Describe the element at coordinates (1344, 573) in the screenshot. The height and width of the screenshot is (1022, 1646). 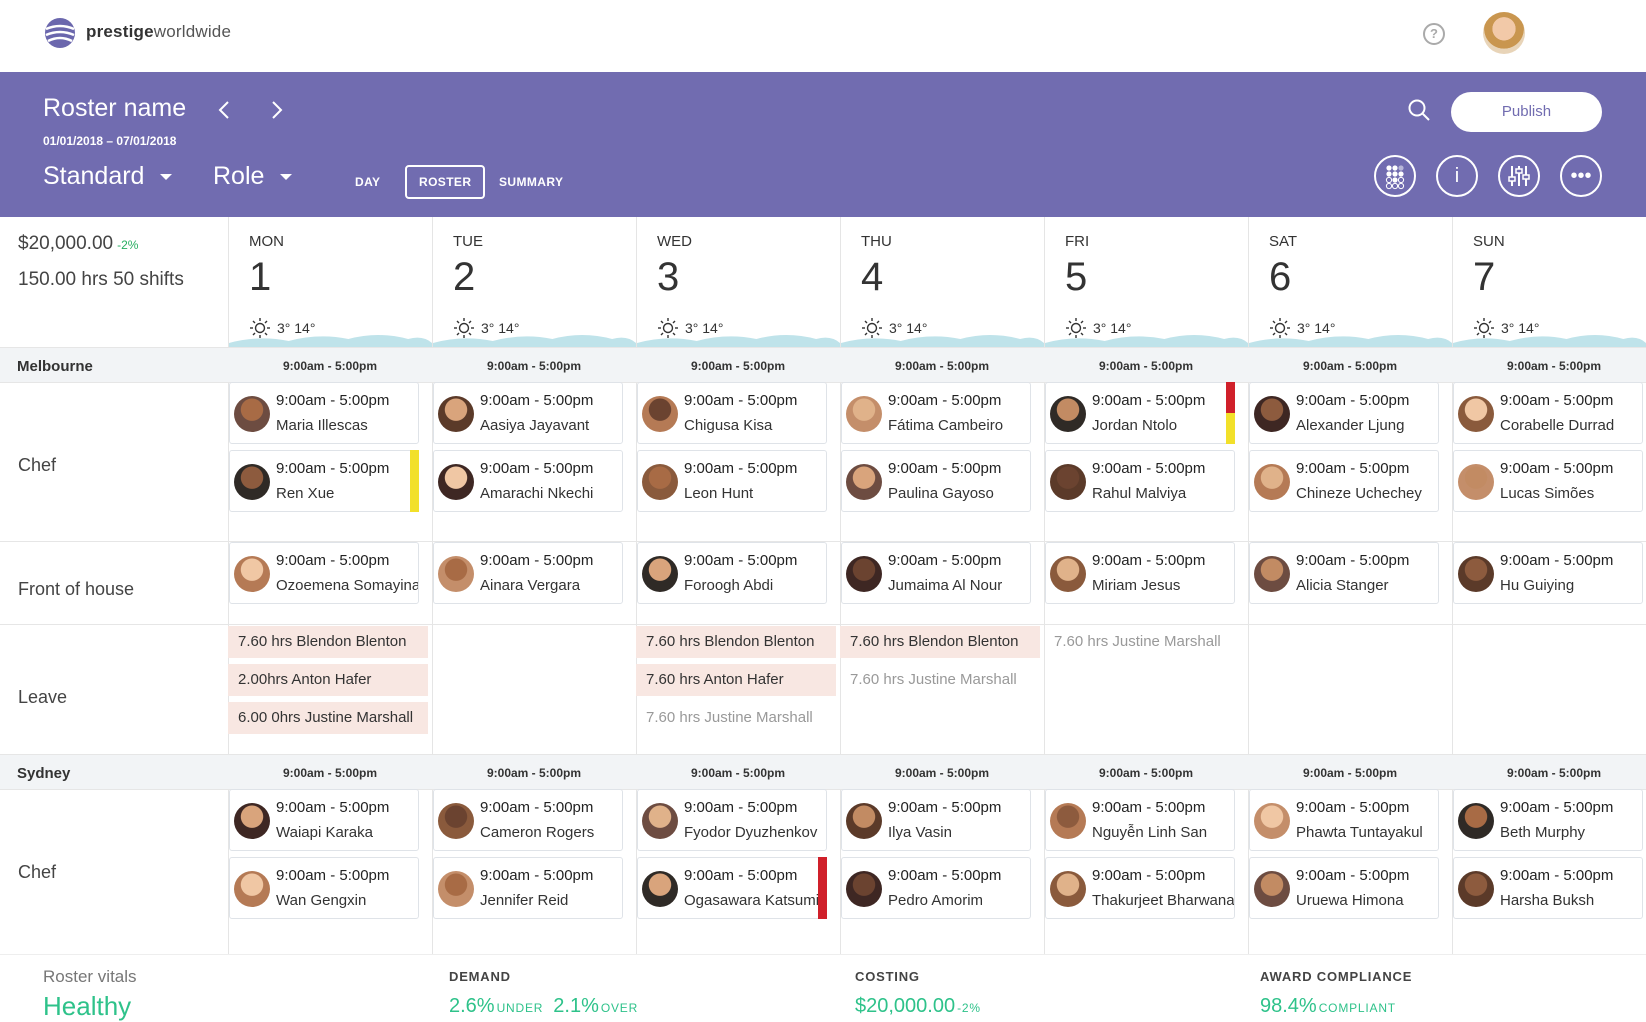
I see `shift-card: 9:00am - 5:00pm Alicia Stanger` at that location.